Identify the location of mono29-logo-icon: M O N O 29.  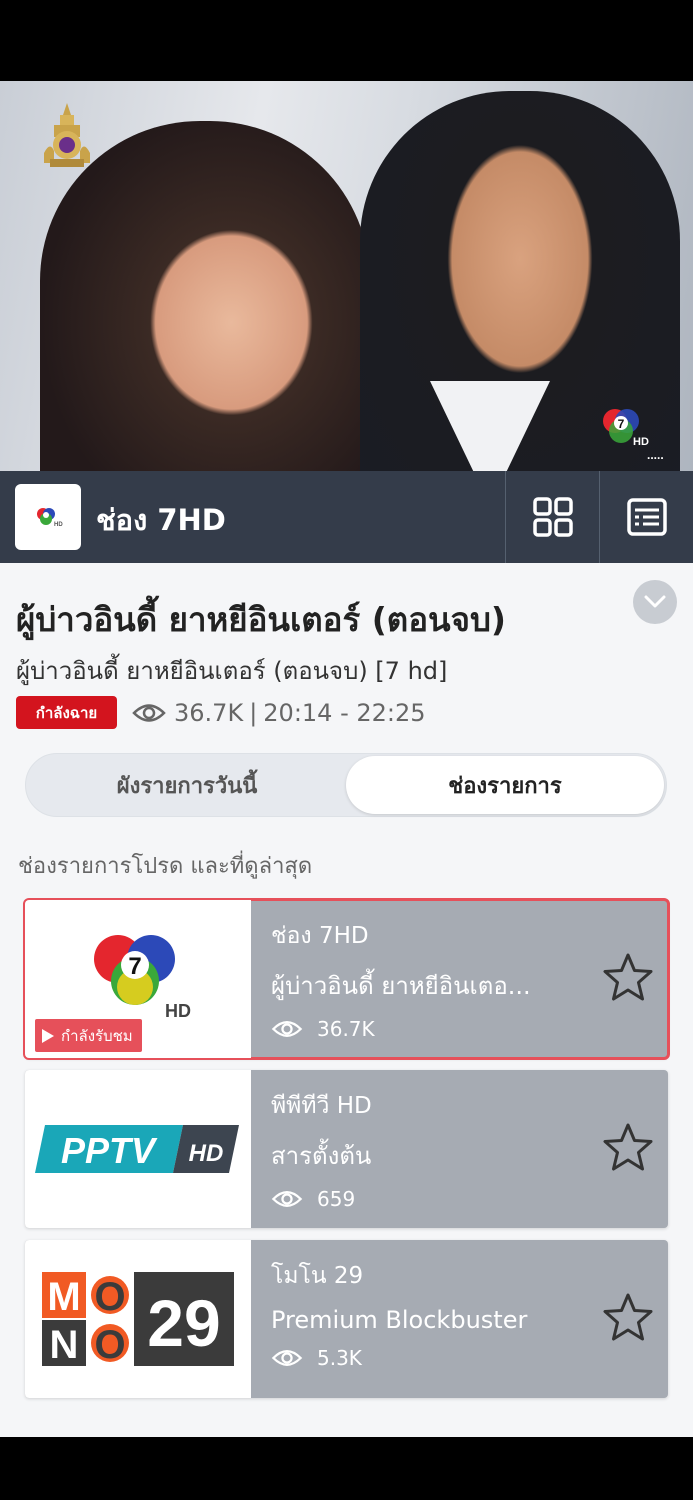
(138, 1319).